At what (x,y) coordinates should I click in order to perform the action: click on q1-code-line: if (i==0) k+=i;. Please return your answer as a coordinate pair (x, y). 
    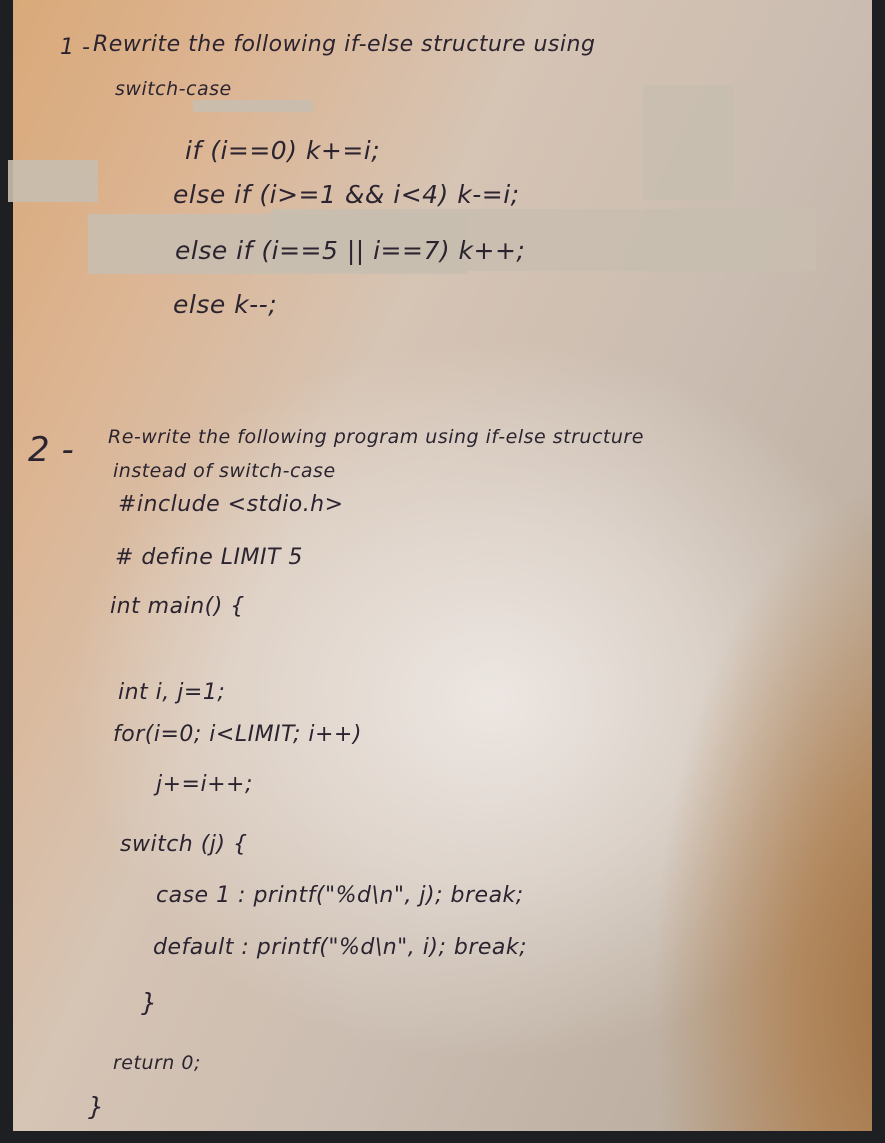
    Looking at the image, I should click on (283, 150).